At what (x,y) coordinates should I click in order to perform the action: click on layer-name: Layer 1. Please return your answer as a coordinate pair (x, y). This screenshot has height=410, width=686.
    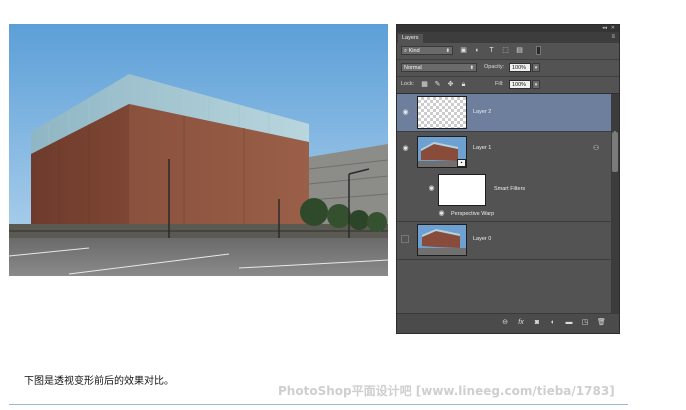
    Looking at the image, I should click on (482, 148).